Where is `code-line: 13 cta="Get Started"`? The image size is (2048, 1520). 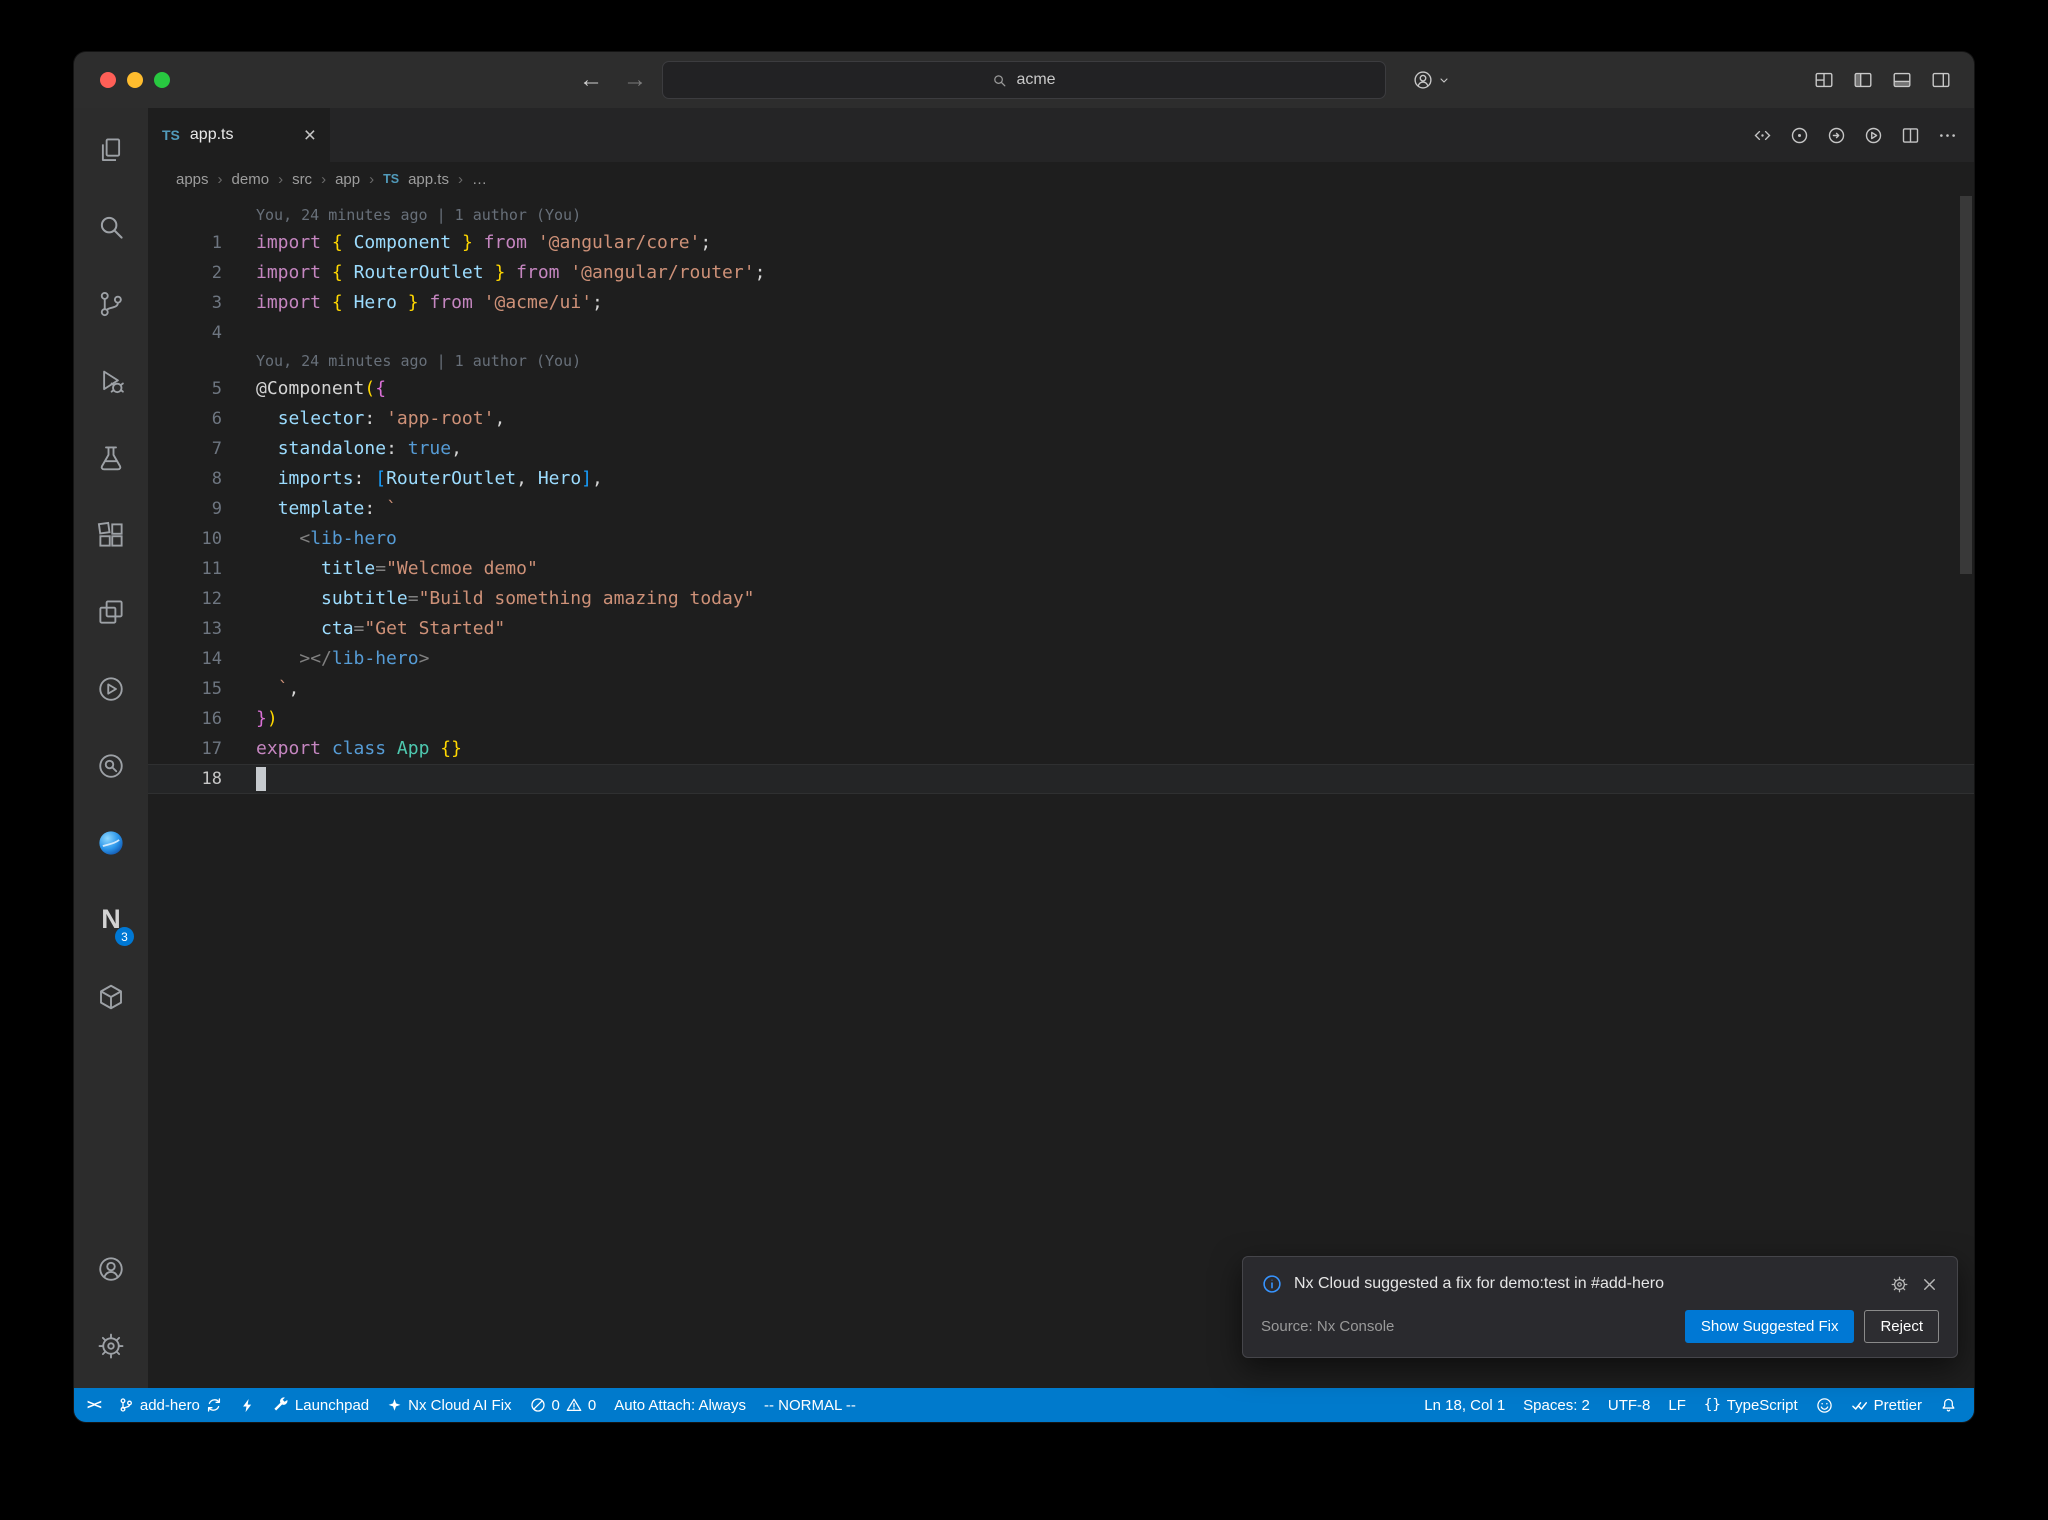 code-line: 13 cta="Get Started" is located at coordinates (1061, 629).